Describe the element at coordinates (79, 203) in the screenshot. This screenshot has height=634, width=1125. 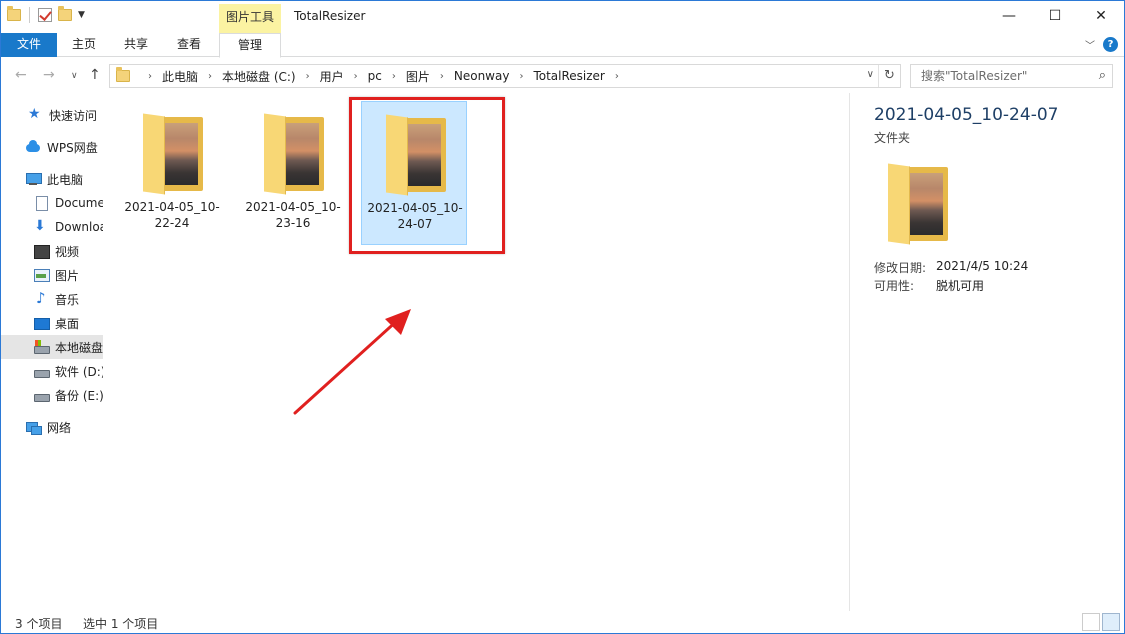
I see `sidebar-item-label: Docume` at that location.